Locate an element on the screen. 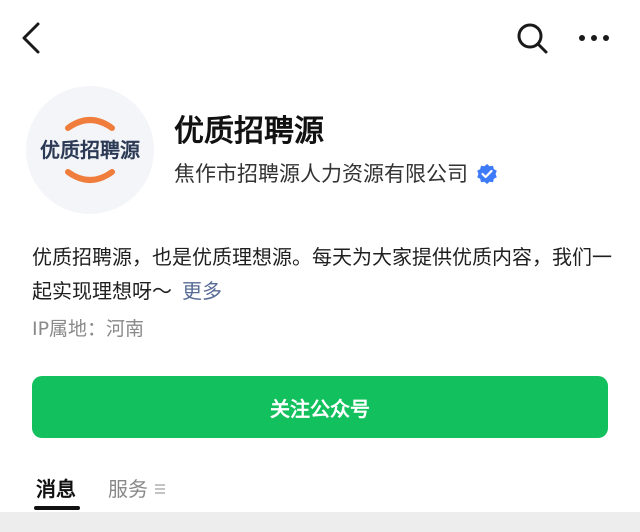 The width and height of the screenshot is (640, 532). content-tabs: 消息 服务 is located at coordinates (320, 490).